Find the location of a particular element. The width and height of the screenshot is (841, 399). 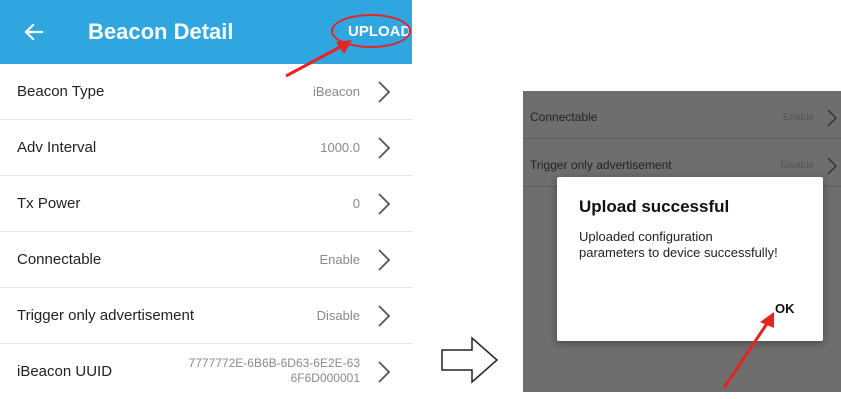

app-bar: Beacon Detail UPLOAD is located at coordinates (206, 32).